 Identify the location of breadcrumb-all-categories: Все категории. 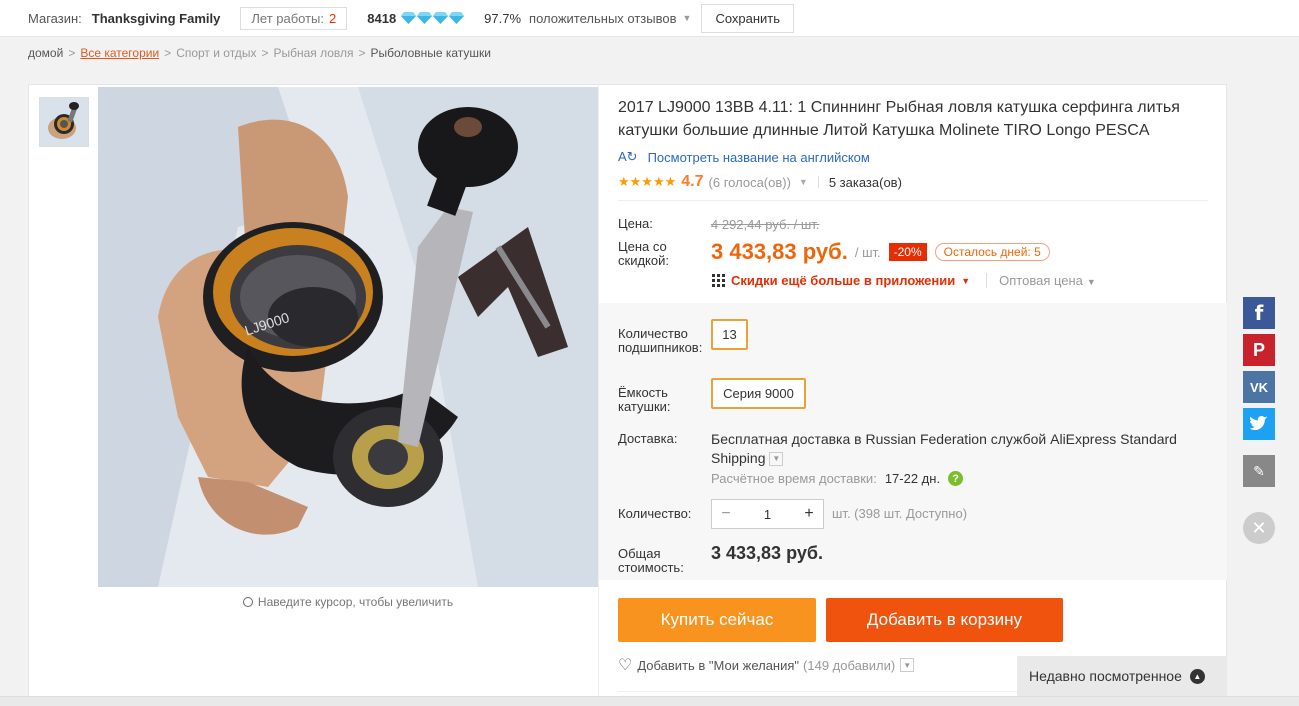
(119, 53).